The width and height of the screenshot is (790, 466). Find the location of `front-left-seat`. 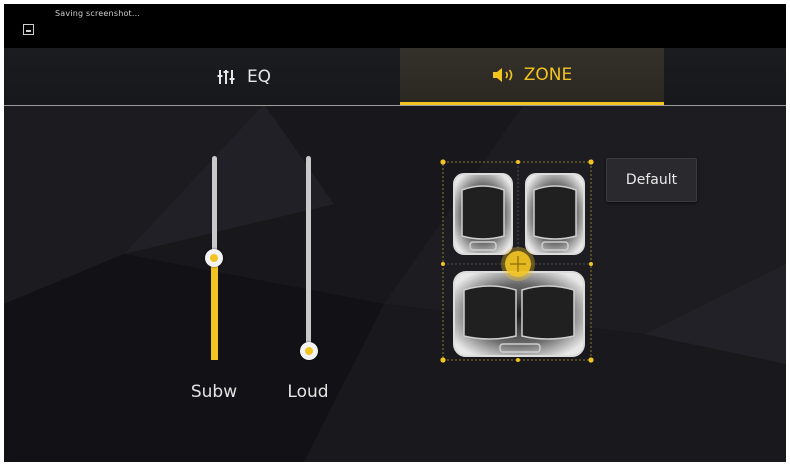

front-left-seat is located at coordinates (483, 214).